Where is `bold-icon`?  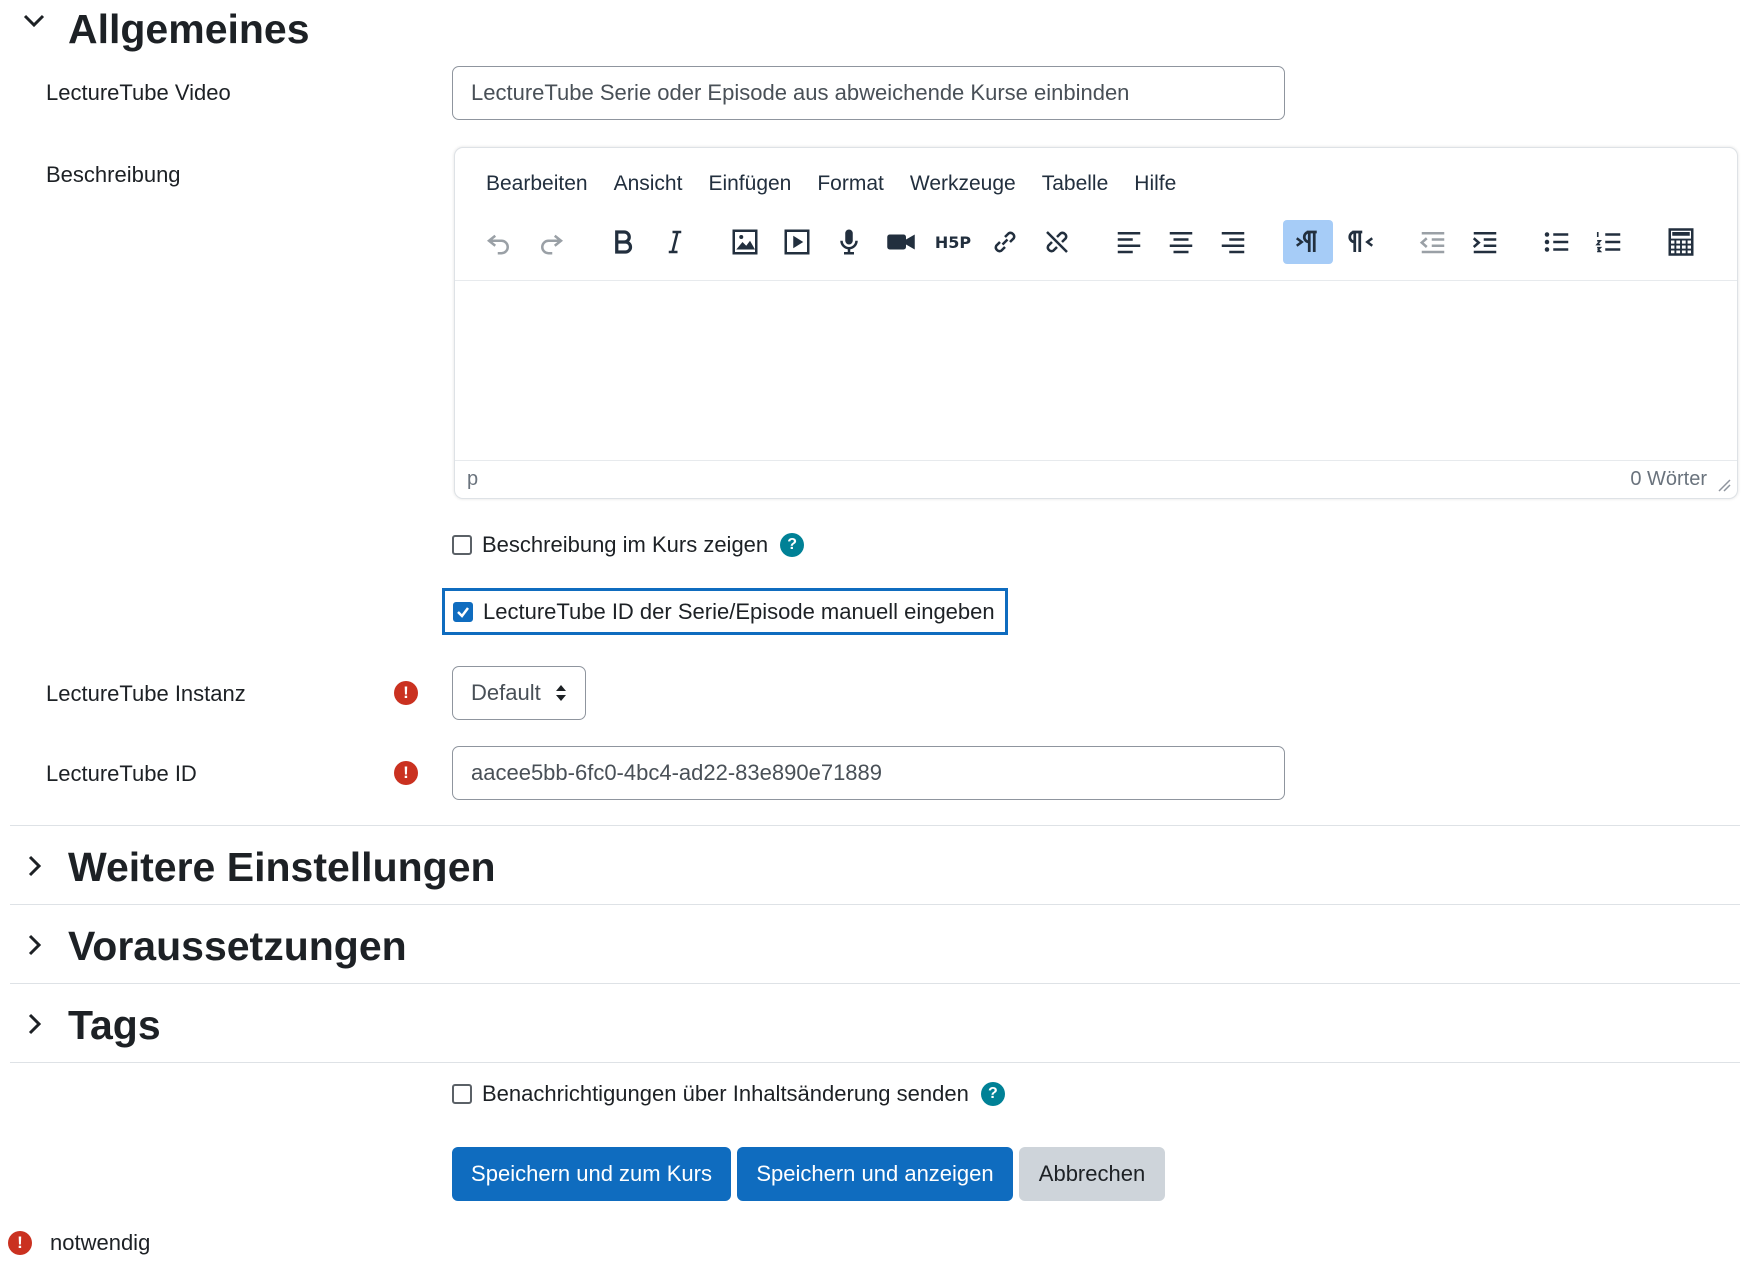
bold-icon is located at coordinates (623, 242).